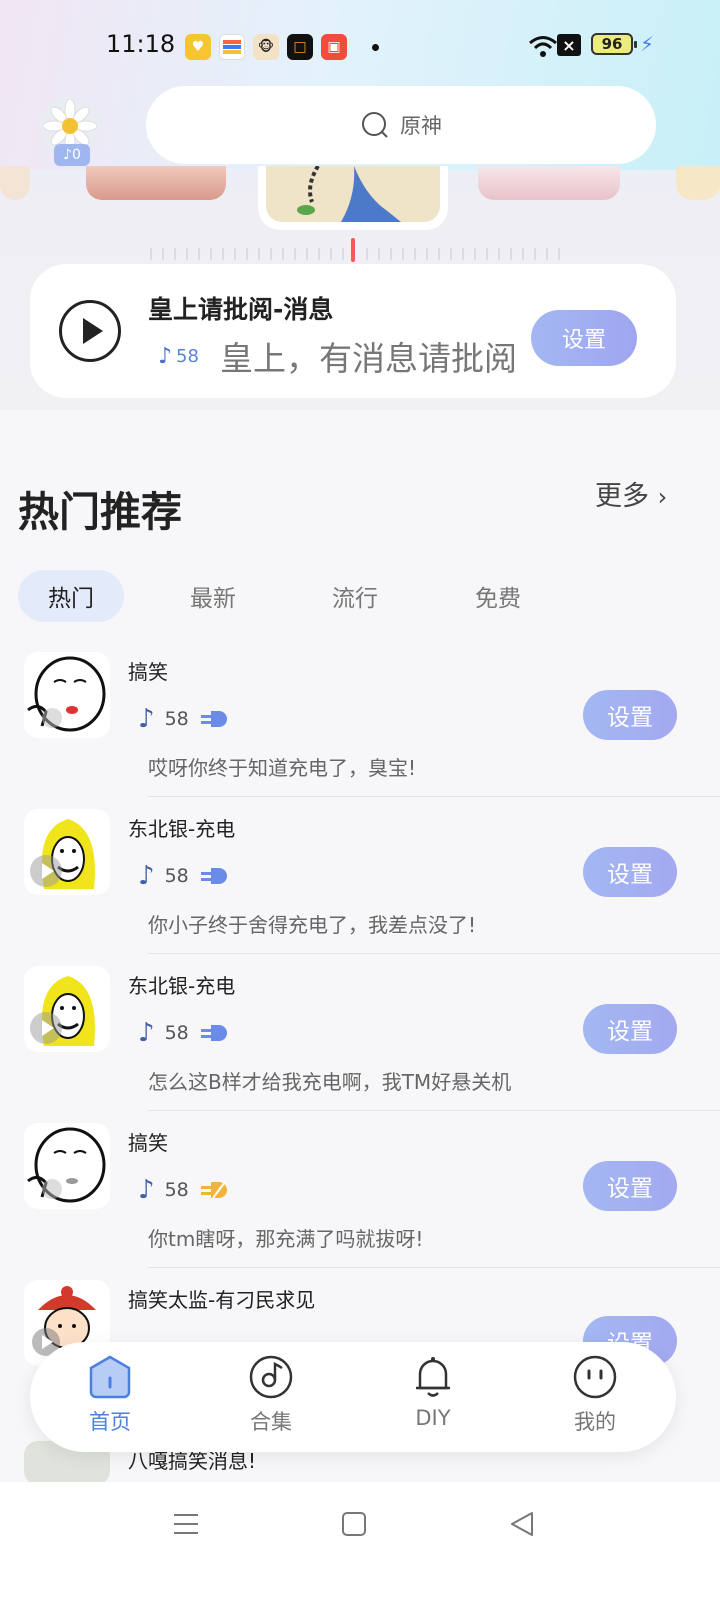 The height and width of the screenshot is (1600, 720). Describe the element at coordinates (266, 47) in the screenshot. I see `game-notification-icon: 🐵` at that location.